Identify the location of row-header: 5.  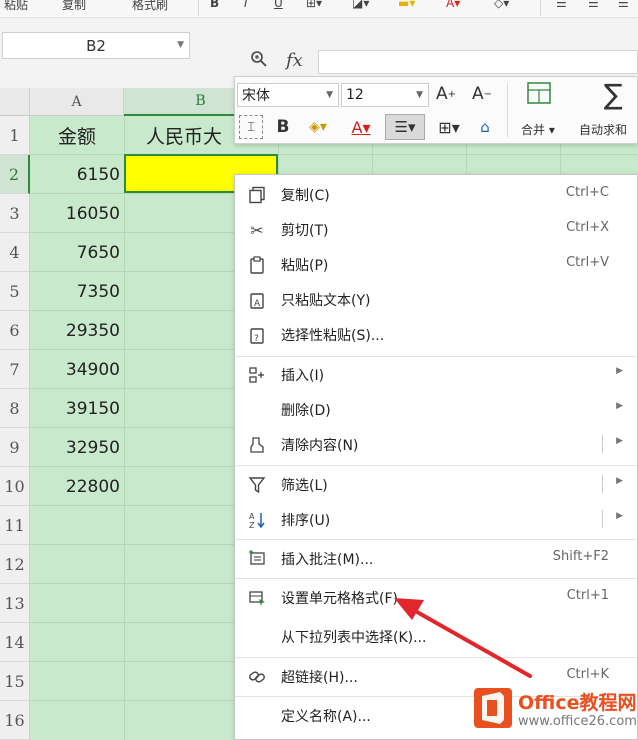
(15, 291).